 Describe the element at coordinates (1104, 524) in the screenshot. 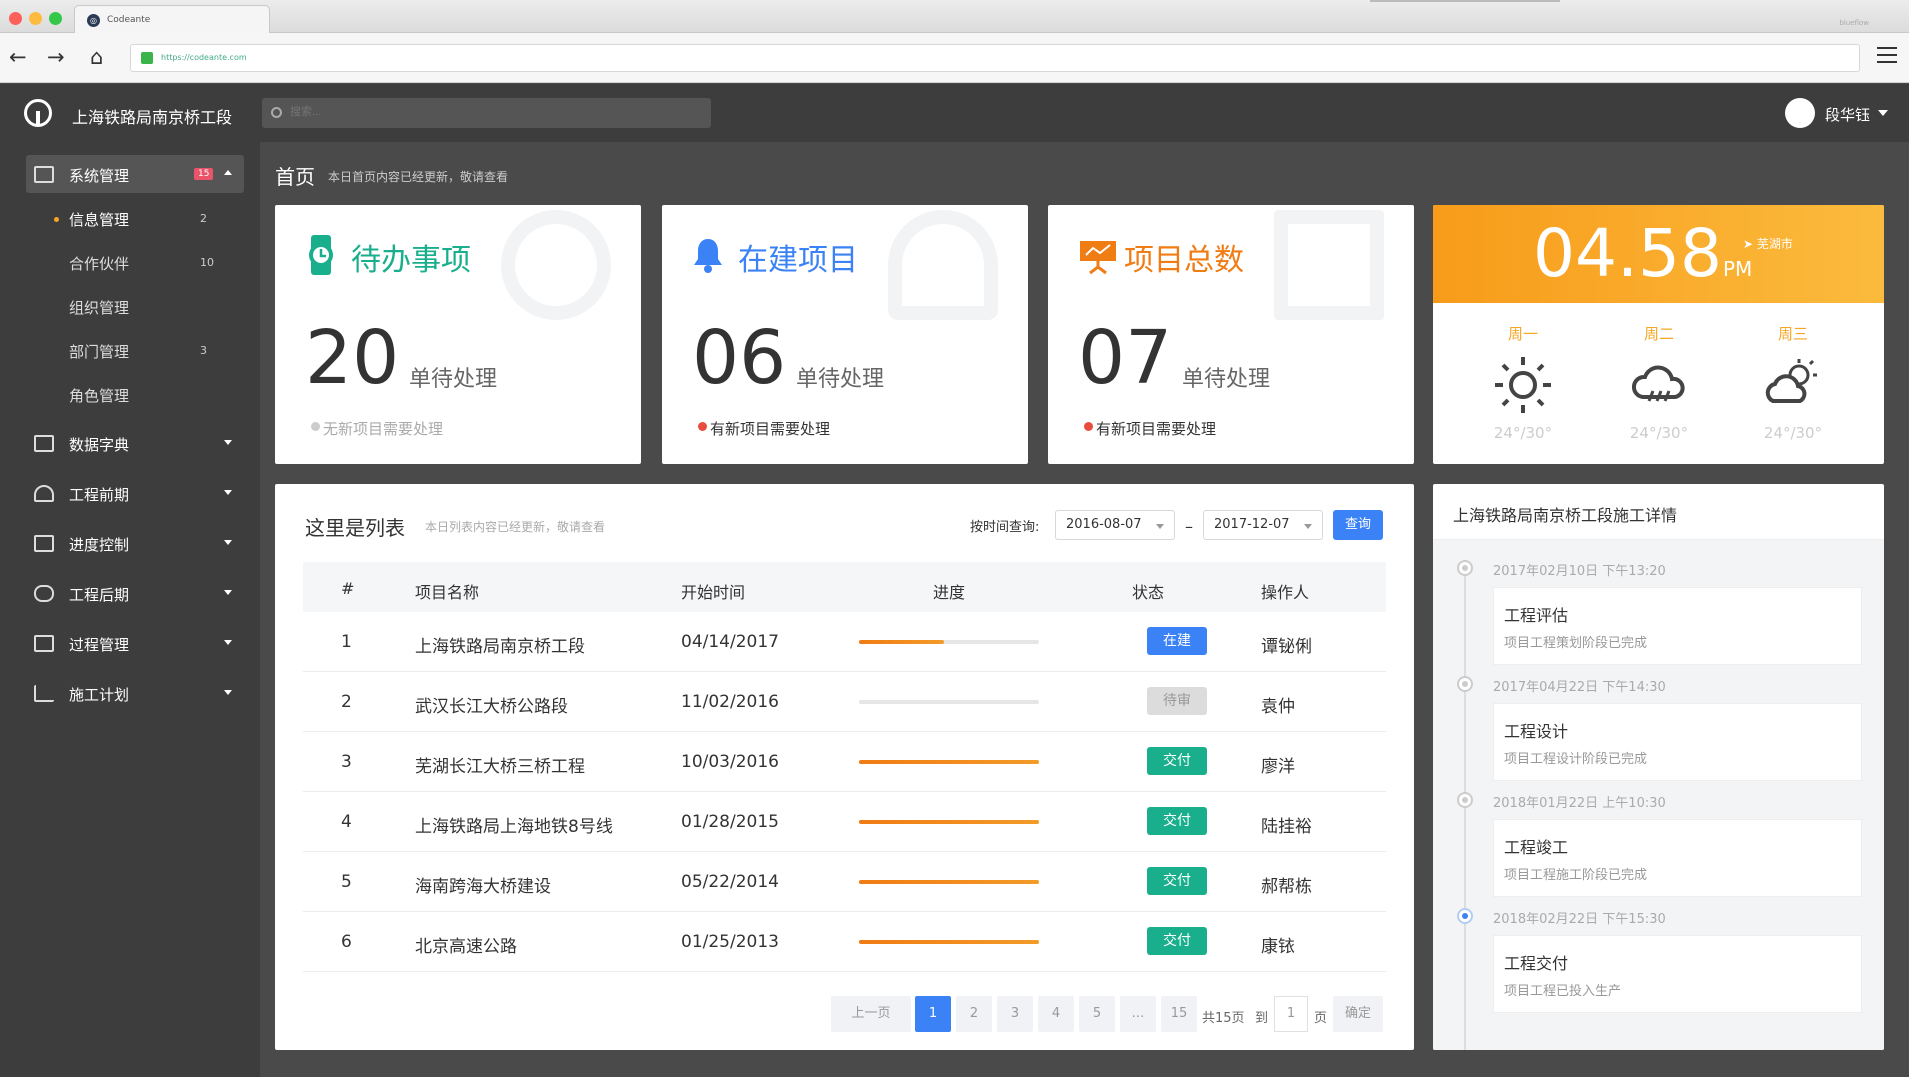

I see `date-from-value: 2016-08-07` at that location.